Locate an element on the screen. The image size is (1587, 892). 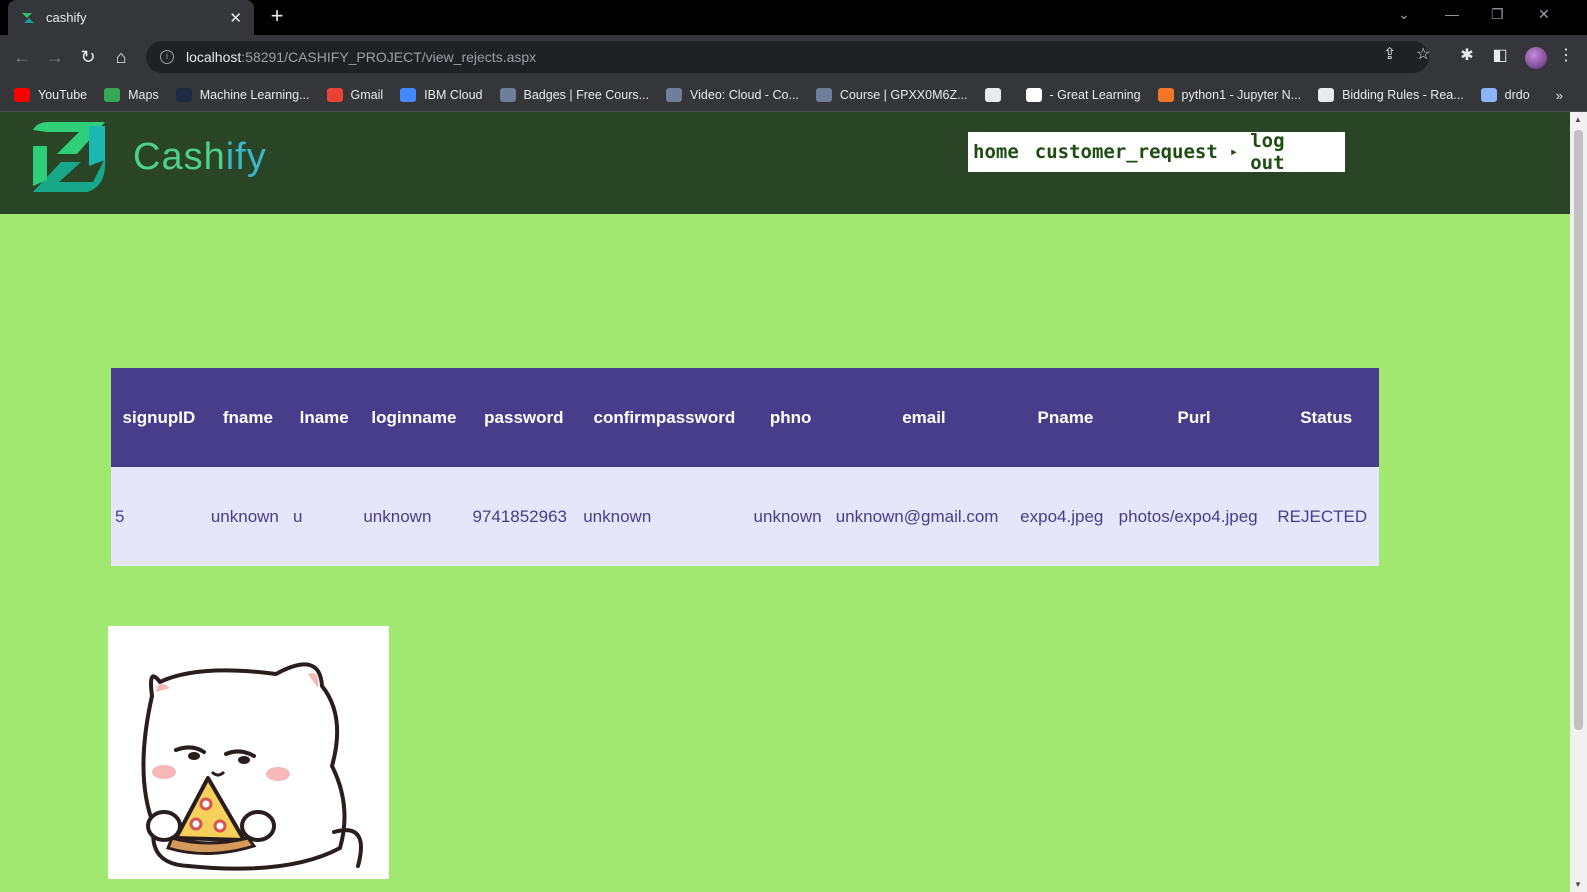
column-header: loginname is located at coordinates (414, 417).